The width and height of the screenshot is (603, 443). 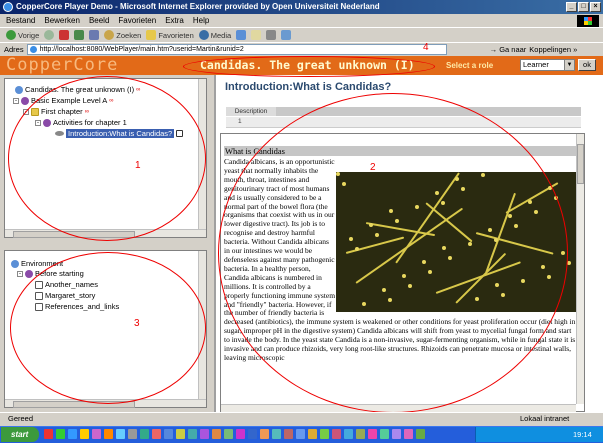 I want to click on start-button: start, so click(x=20, y=434).